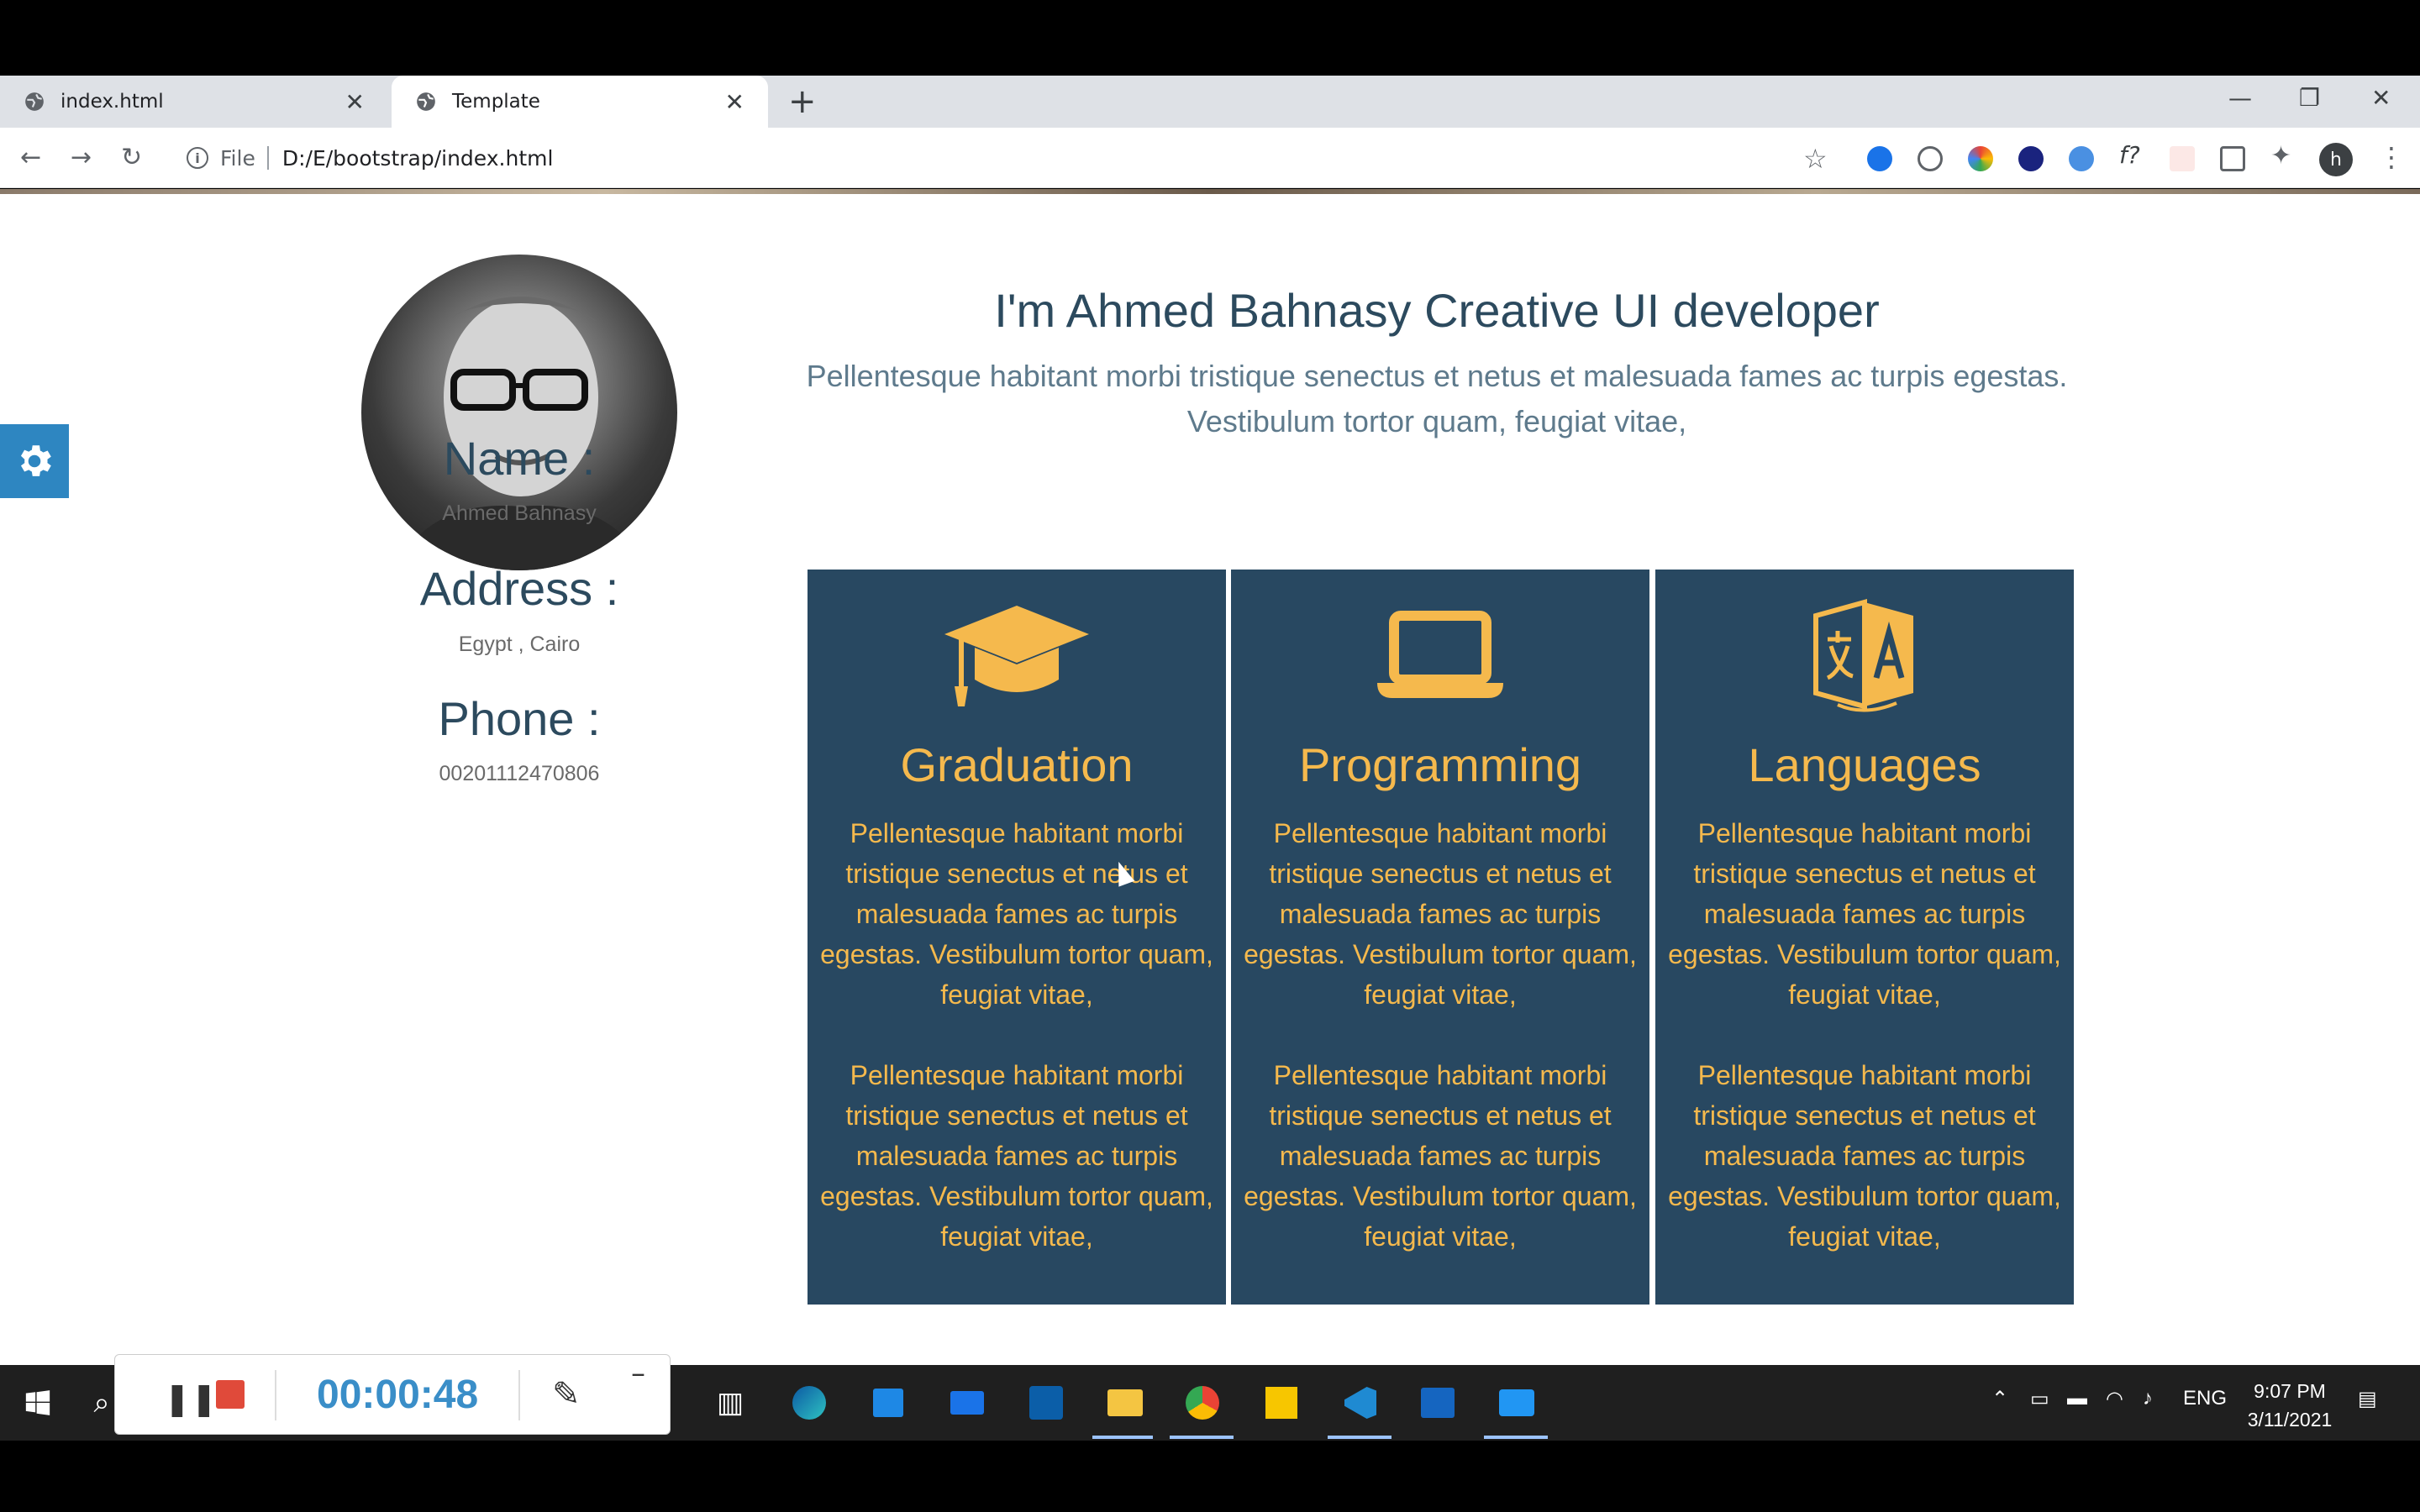 The image size is (2420, 1512). What do you see at coordinates (112, 102) in the screenshot?
I see `tab-title: index.html` at bounding box center [112, 102].